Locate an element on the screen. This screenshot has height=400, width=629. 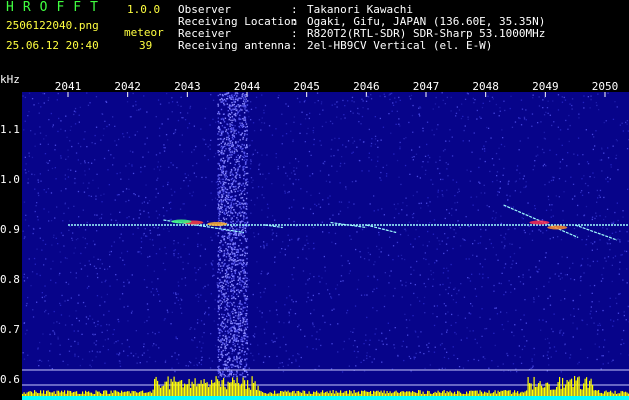
noise-band is located at coordinates (233, 235).